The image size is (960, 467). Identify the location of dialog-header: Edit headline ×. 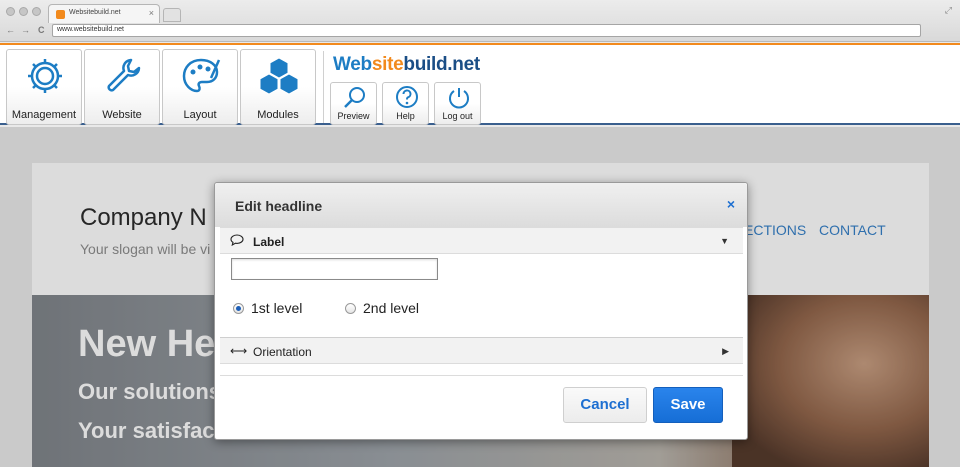
(481, 205).